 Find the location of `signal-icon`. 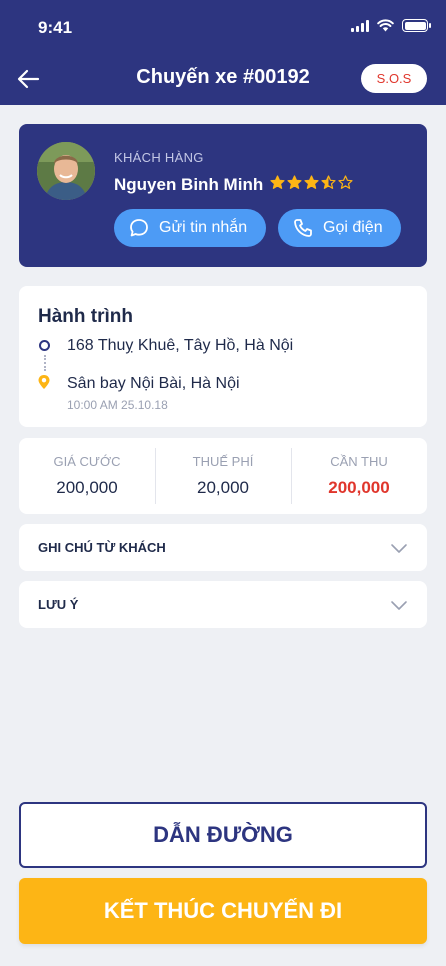

signal-icon is located at coordinates (360, 25).